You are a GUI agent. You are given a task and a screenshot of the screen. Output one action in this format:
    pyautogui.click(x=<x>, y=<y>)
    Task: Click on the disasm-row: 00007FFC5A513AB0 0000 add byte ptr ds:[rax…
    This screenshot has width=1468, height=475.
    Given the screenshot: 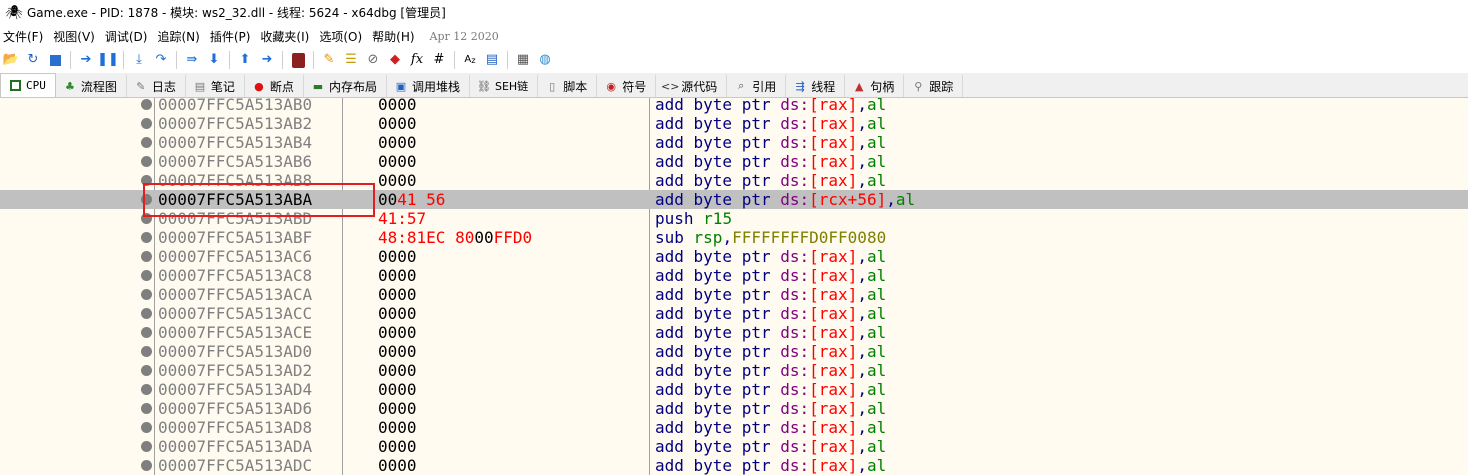 What is the action you would take?
    pyautogui.click(x=734, y=104)
    